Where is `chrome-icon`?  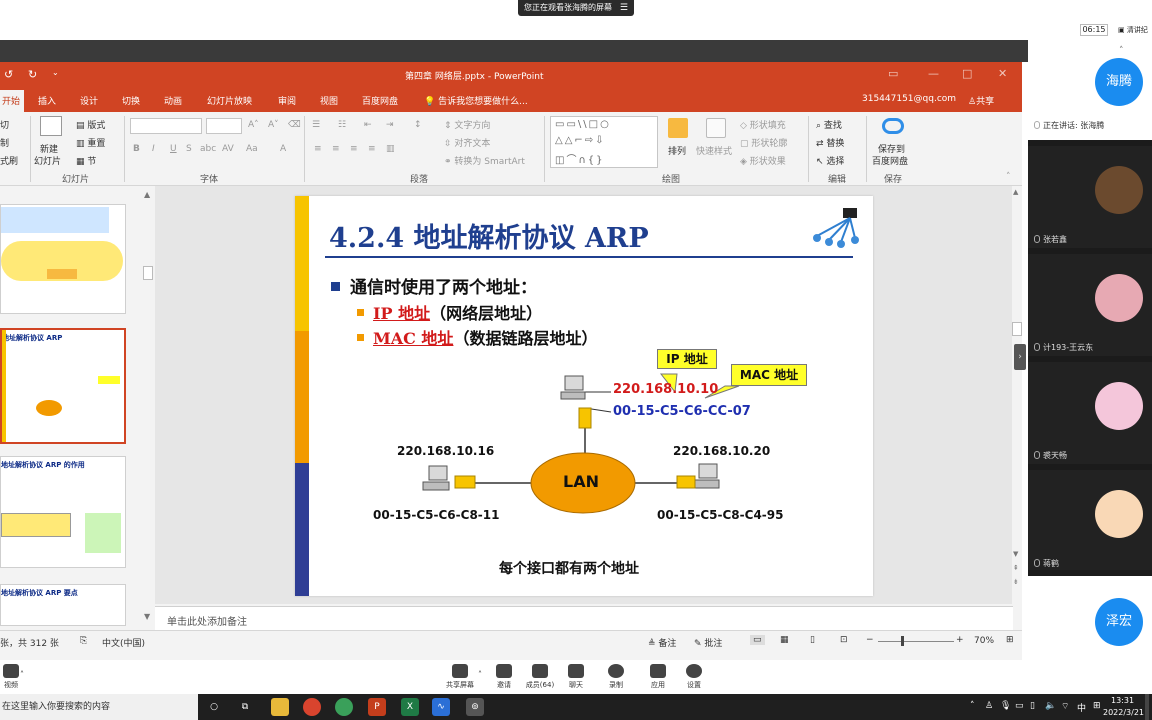
chrome-icon is located at coordinates (344, 707).